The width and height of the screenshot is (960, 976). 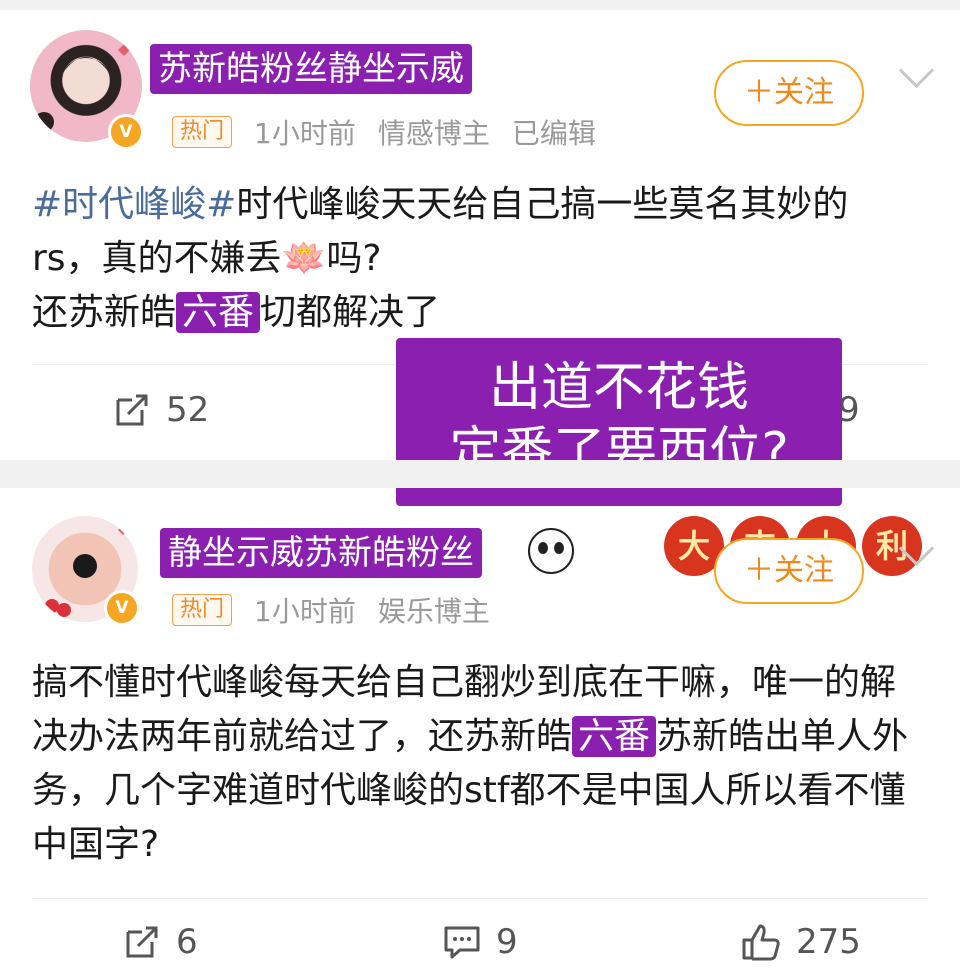 What do you see at coordinates (828, 942) in the screenshot?
I see `like-count: 275` at bounding box center [828, 942].